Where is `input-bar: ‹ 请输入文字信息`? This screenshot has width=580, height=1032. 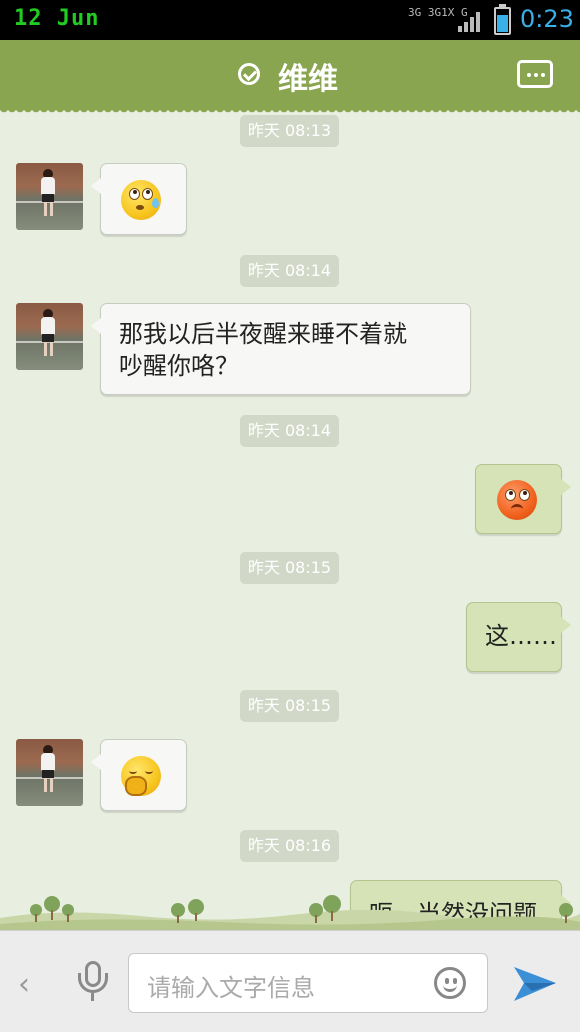 input-bar: ‹ 请输入文字信息 is located at coordinates (290, 981).